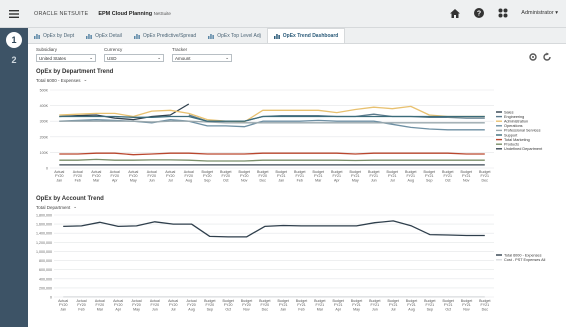  What do you see at coordinates (70, 199) in the screenshot?
I see `chart-title: OpEx by Account Trend` at bounding box center [70, 199].